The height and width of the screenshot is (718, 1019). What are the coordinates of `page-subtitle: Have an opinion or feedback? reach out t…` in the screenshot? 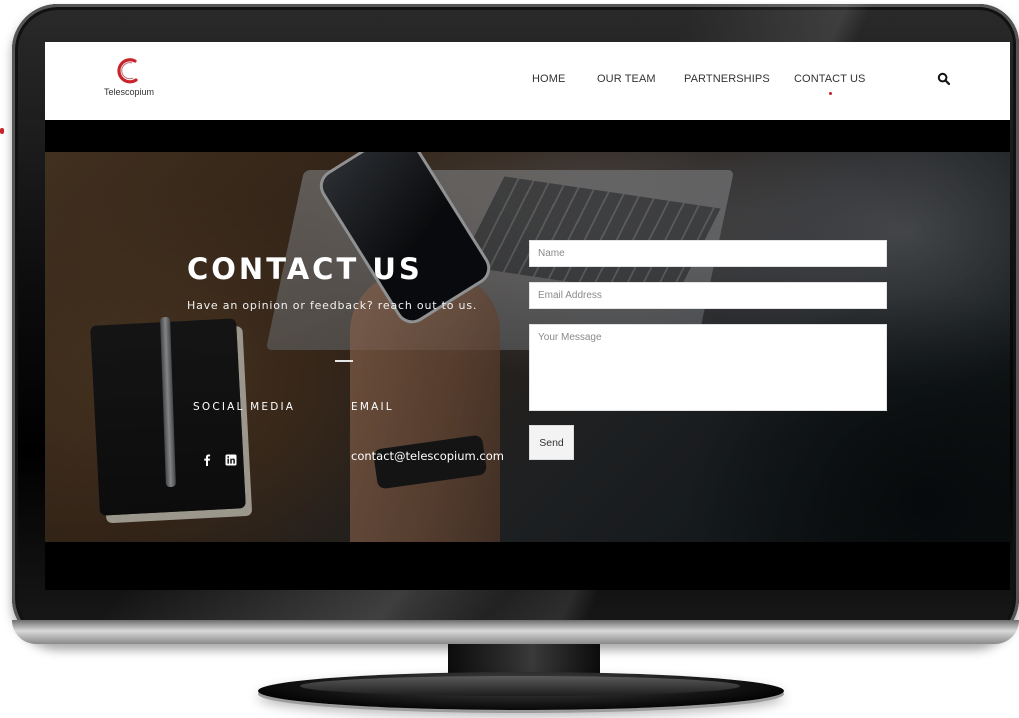 It's located at (332, 305).